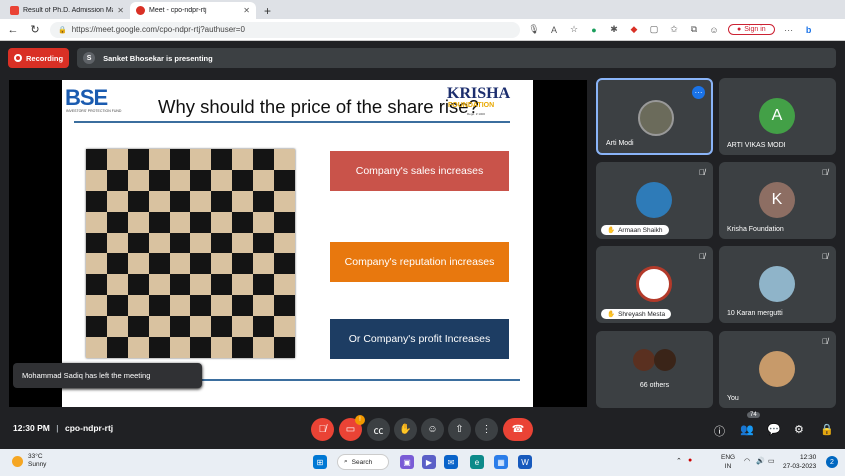  Describe the element at coordinates (67, 10) in the screenshot. I see `browser-tab-1: Result of Ph.D. Admission March ✕` at that location.